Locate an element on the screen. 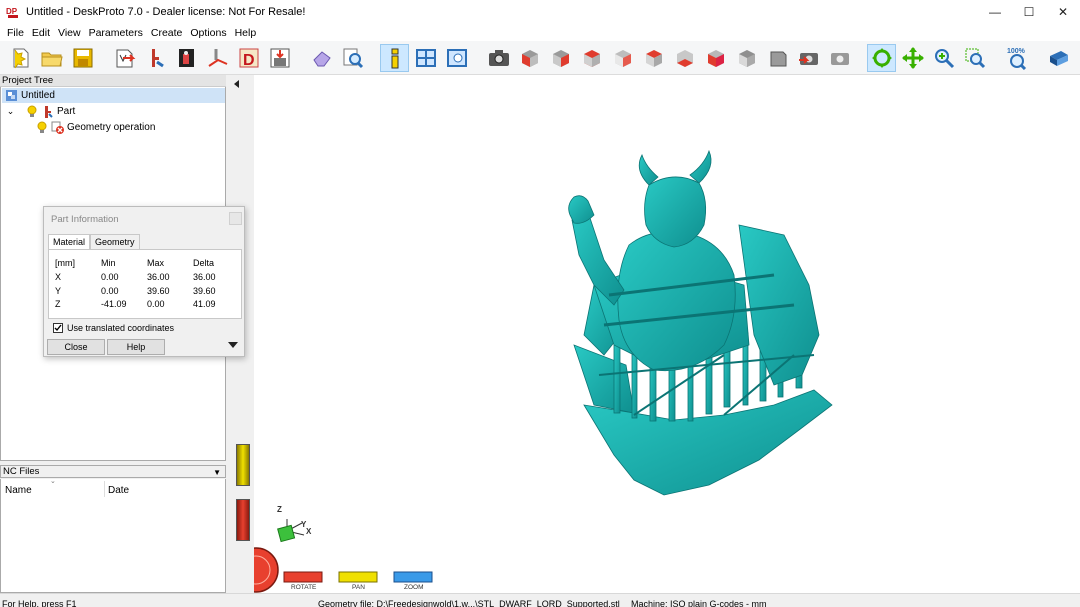 The height and width of the screenshot is (607, 1080). dropdown-arrow-icon: ▼ is located at coordinates (217, 473).